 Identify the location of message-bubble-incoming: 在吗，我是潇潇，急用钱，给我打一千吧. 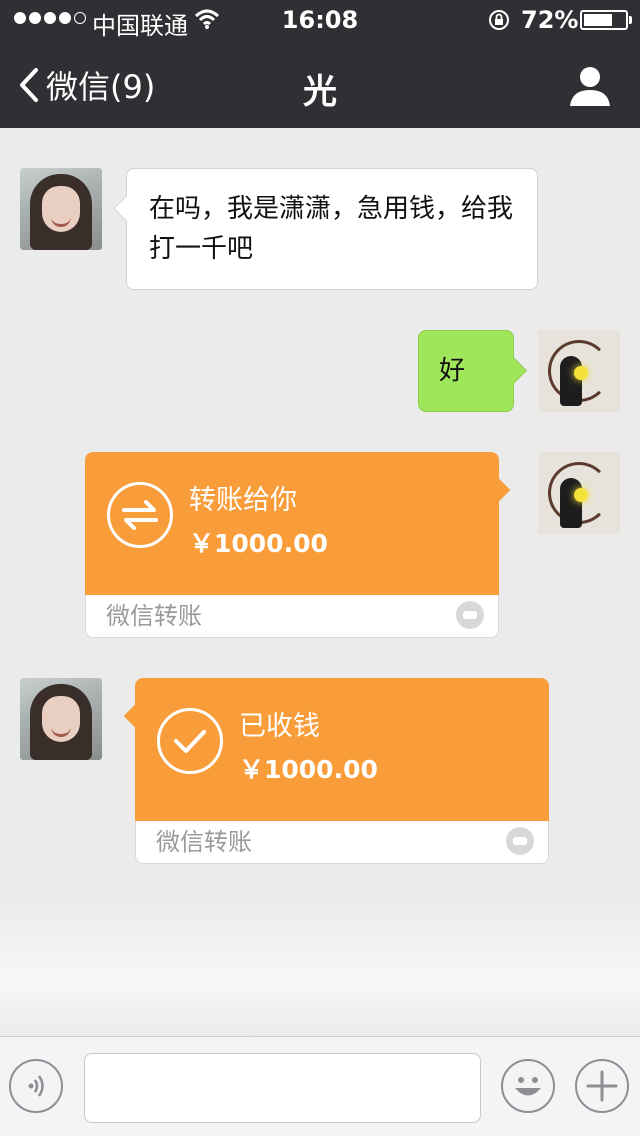
(332, 229).